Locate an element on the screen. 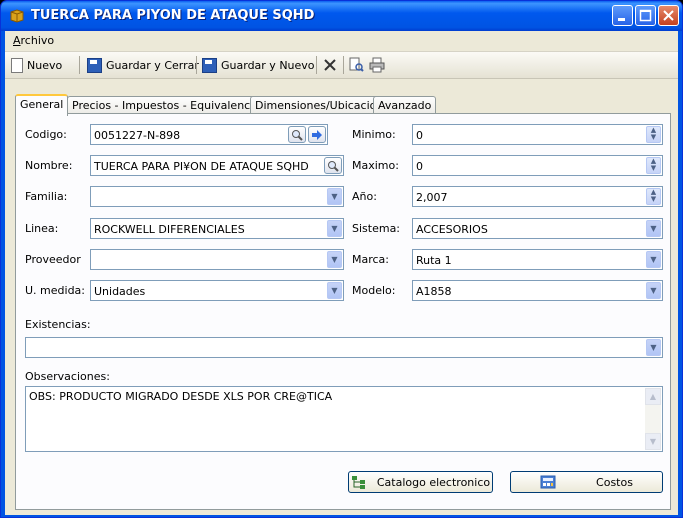  catalog-tree-icon is located at coordinates (358, 482).